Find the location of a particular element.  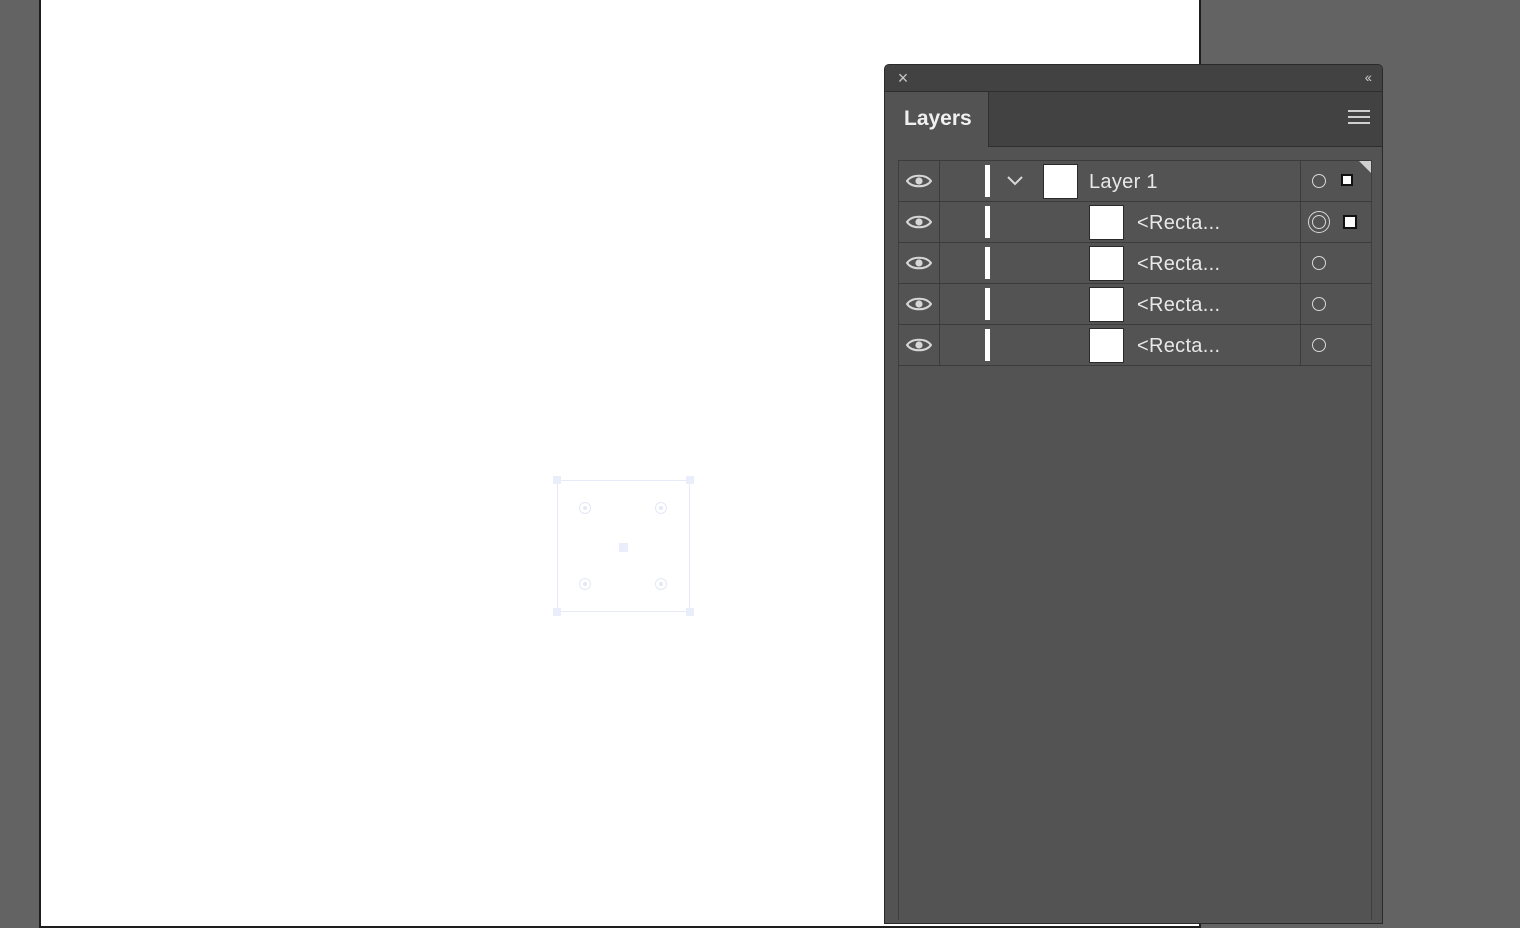

corner-triangle-icon is located at coordinates (1365, 167).